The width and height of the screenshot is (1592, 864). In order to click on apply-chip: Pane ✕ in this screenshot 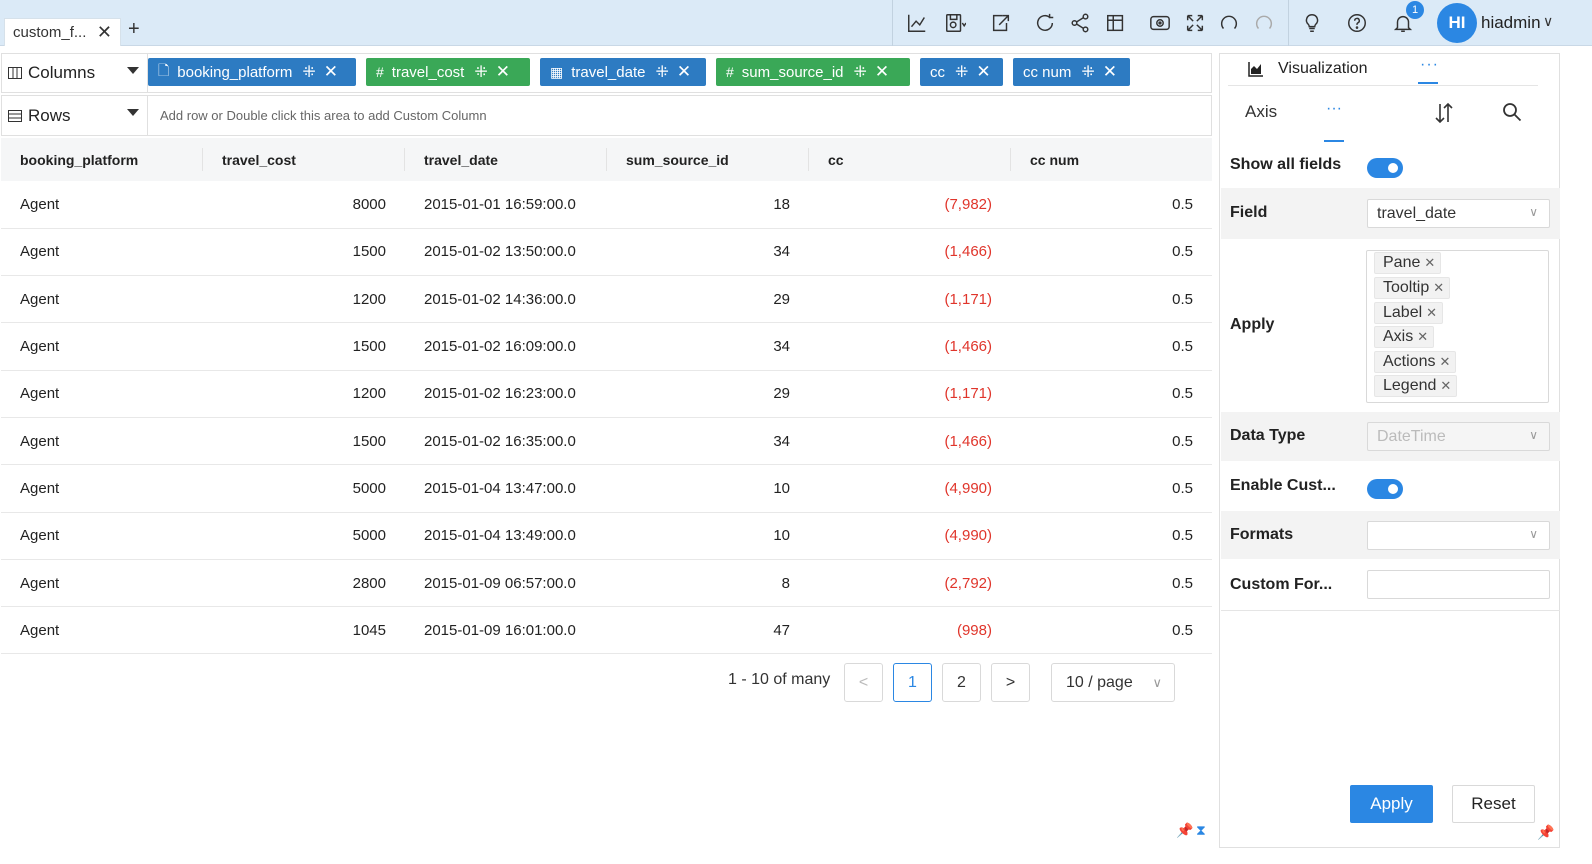, I will do `click(1408, 263)`.